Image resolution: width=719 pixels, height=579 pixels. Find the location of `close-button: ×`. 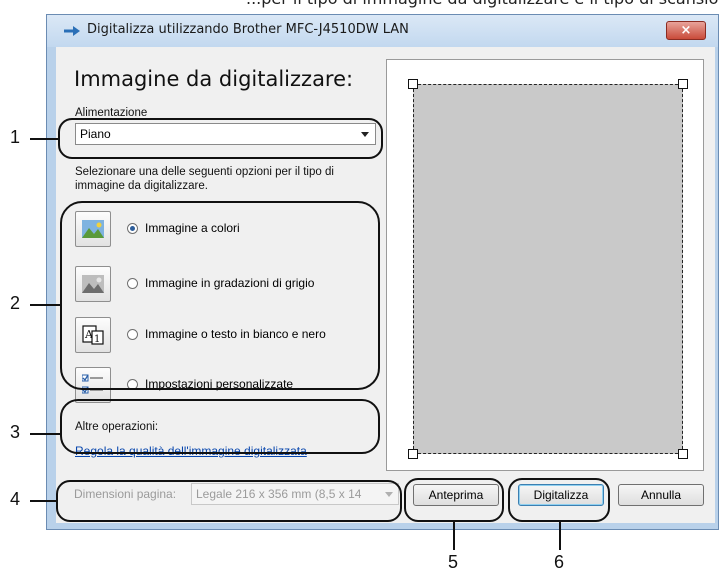

close-button: × is located at coordinates (686, 30).